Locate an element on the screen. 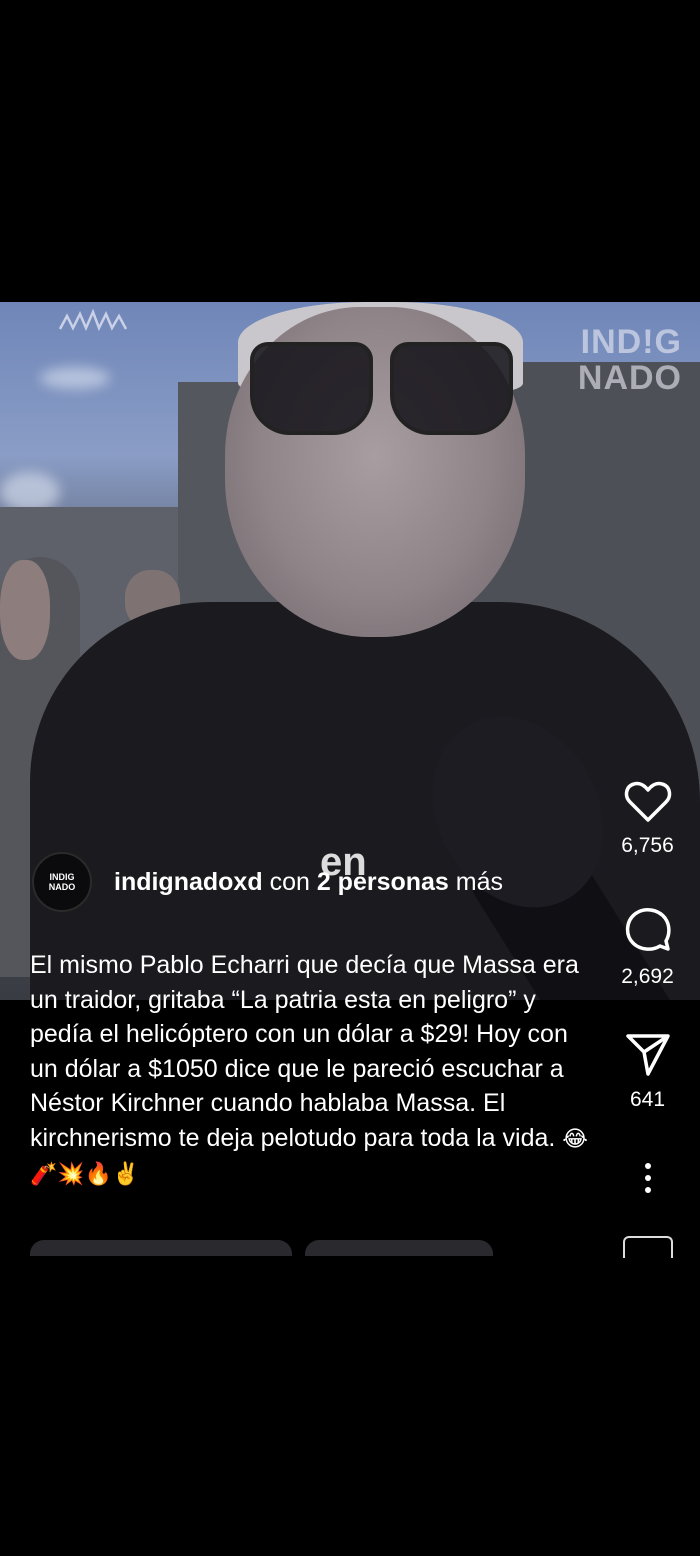  audio-thumbnail is located at coordinates (648, 1247).